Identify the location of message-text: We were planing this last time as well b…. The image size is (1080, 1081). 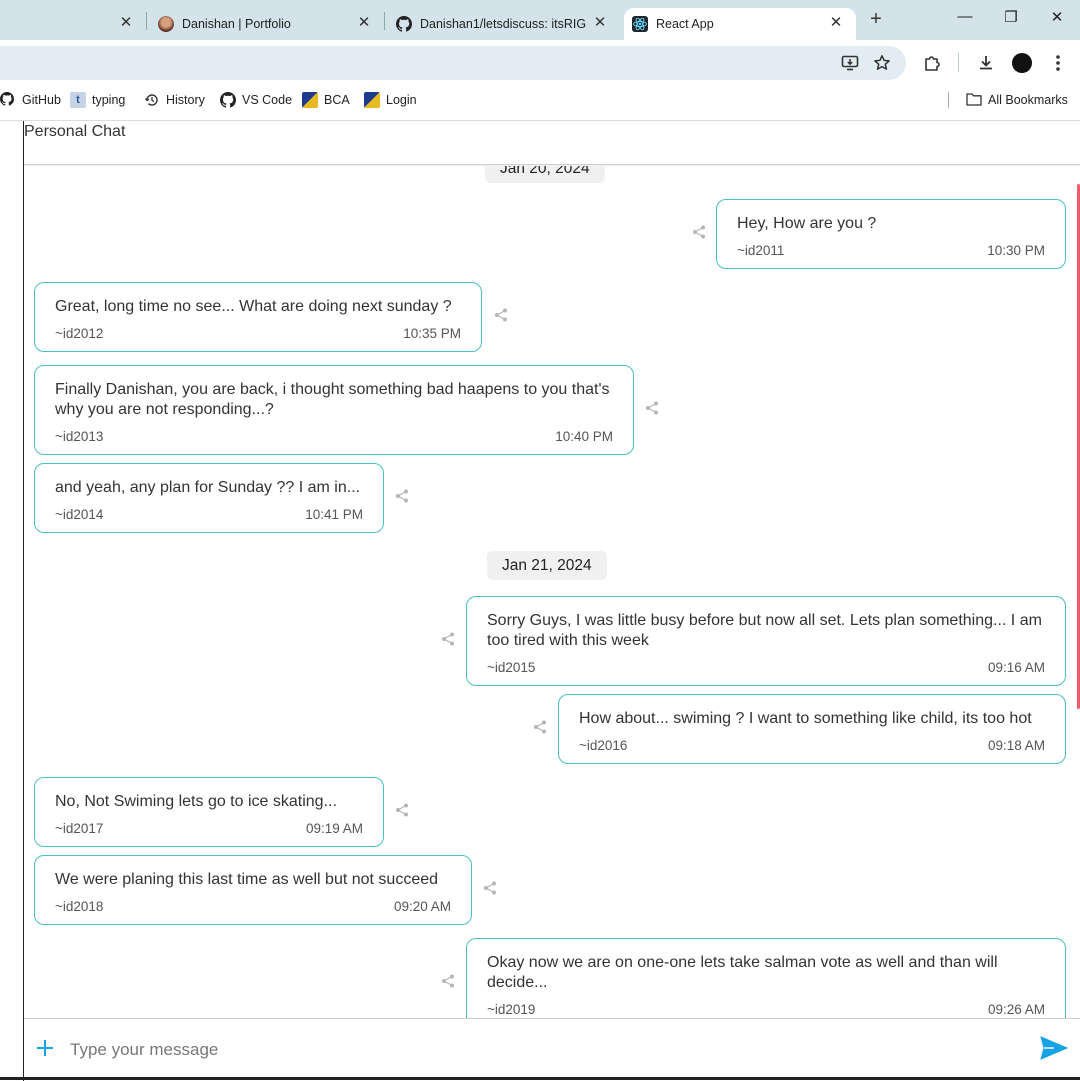
(247, 879).